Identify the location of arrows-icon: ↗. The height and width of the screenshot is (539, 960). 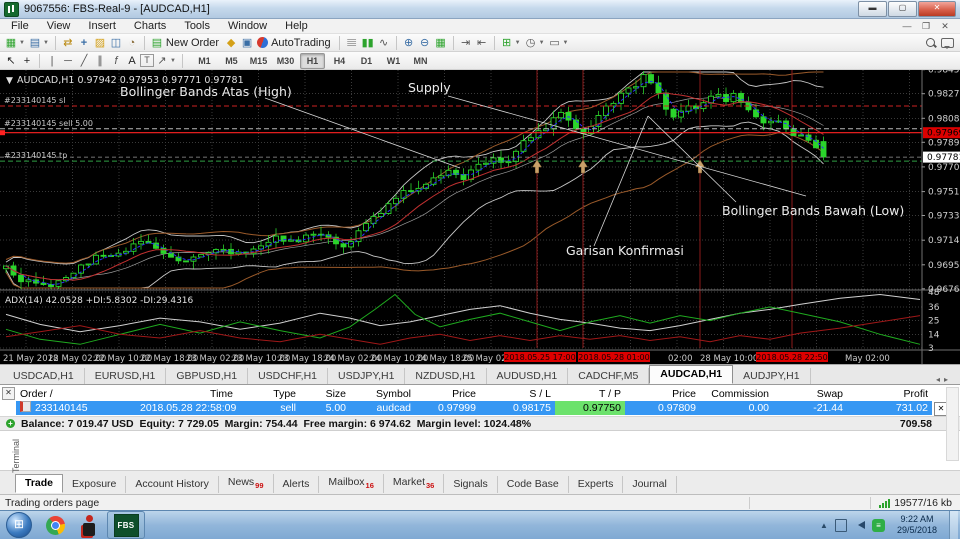
(162, 61).